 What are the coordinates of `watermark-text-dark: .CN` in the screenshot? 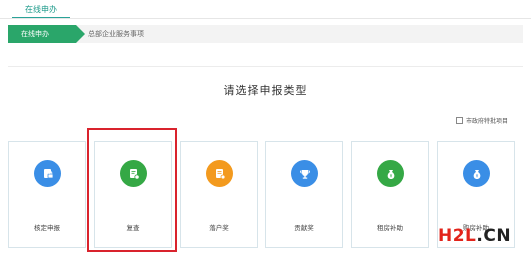 It's located at (494, 236).